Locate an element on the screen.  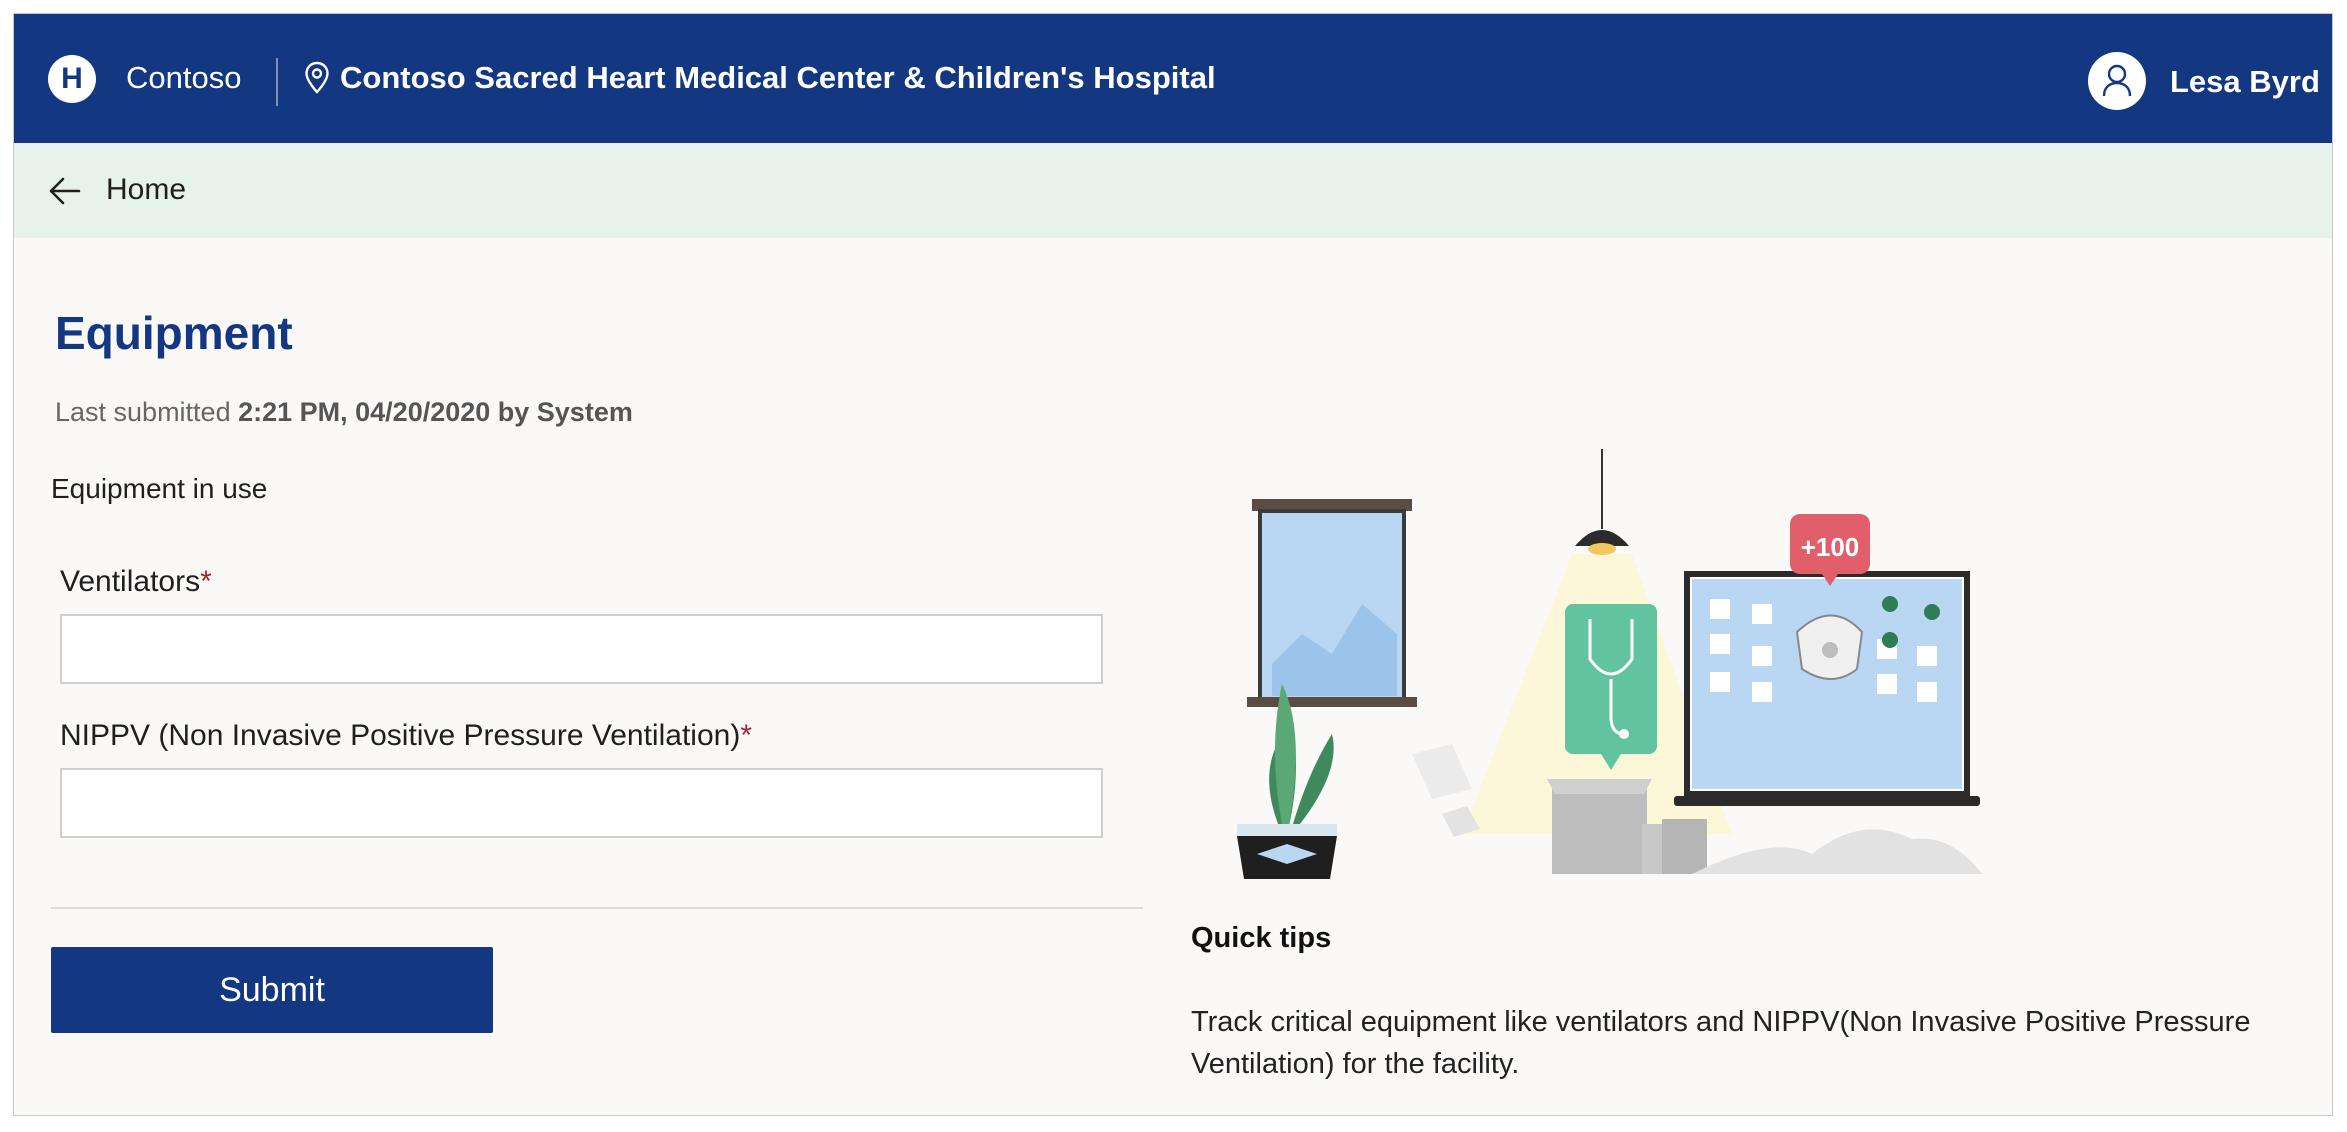
badge-text: +100 is located at coordinates (1830, 547).